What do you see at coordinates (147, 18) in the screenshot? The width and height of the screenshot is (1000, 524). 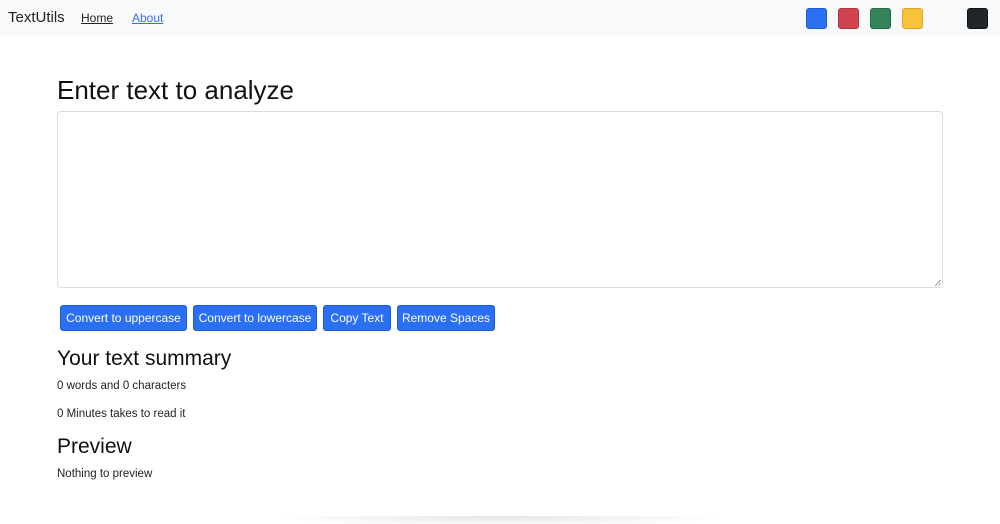 I see `nav-link-about: About` at bounding box center [147, 18].